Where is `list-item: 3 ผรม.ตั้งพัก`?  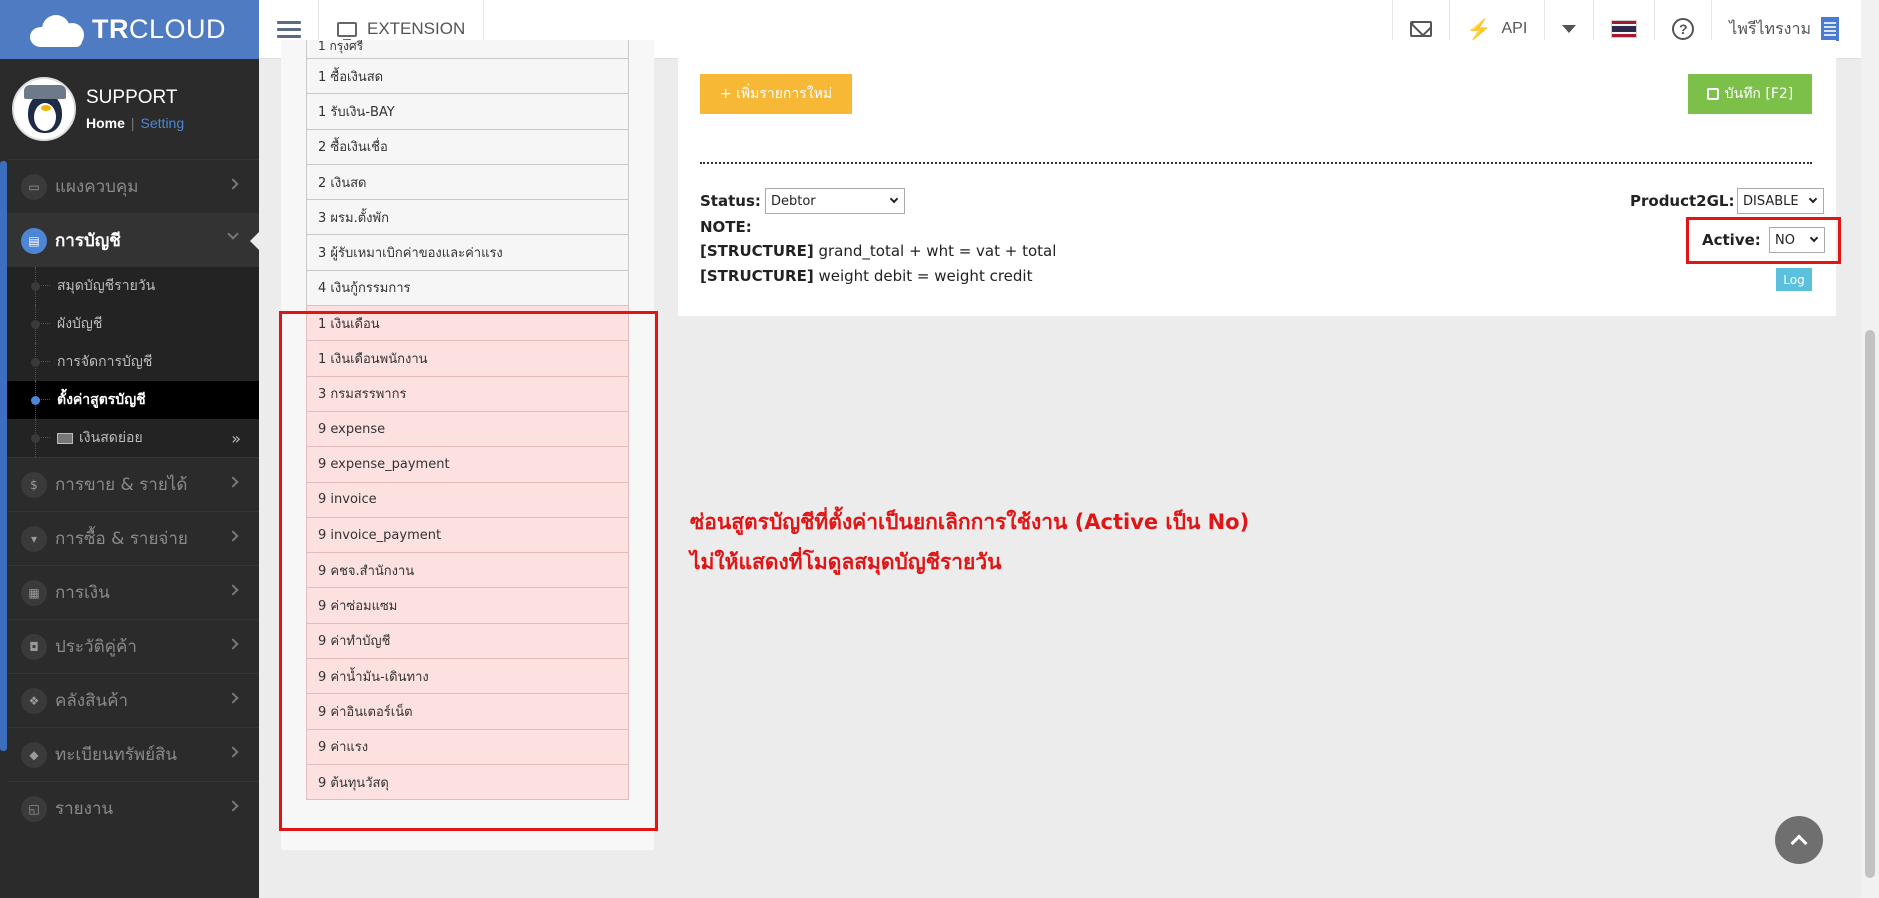
list-item: 3 ผรม.ตั้งพัก is located at coordinates (467, 218).